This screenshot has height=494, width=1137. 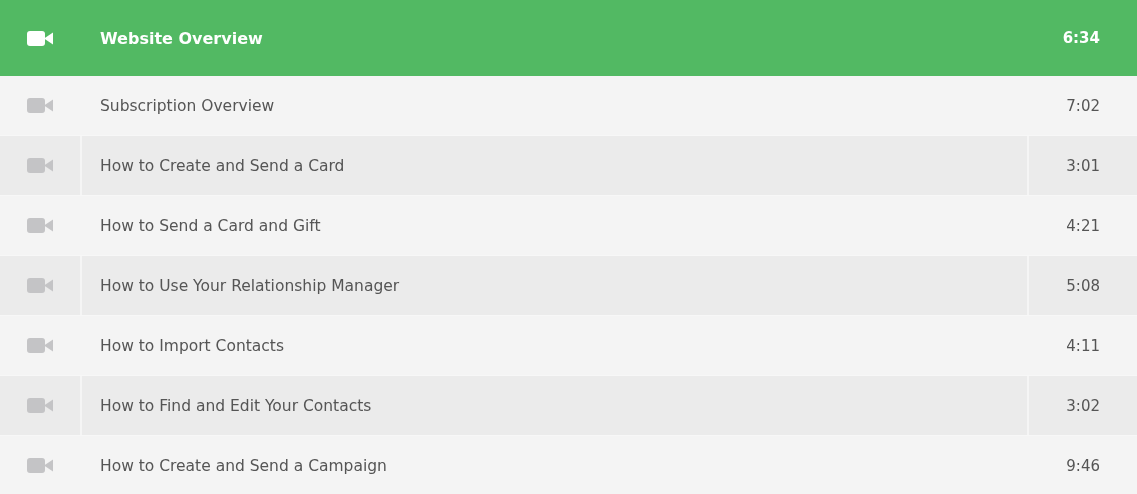 What do you see at coordinates (1083, 285) in the screenshot?
I see `lesson-duration: 5:08` at bounding box center [1083, 285].